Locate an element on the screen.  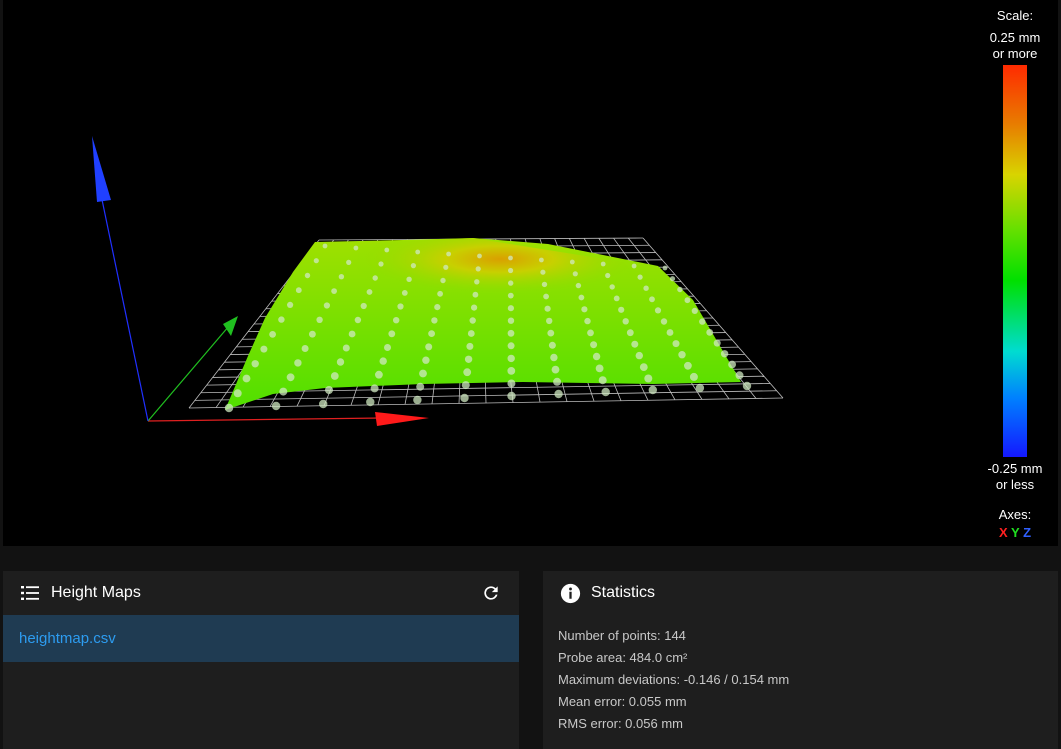
axis-z-label: Z is located at coordinates (1027, 532).